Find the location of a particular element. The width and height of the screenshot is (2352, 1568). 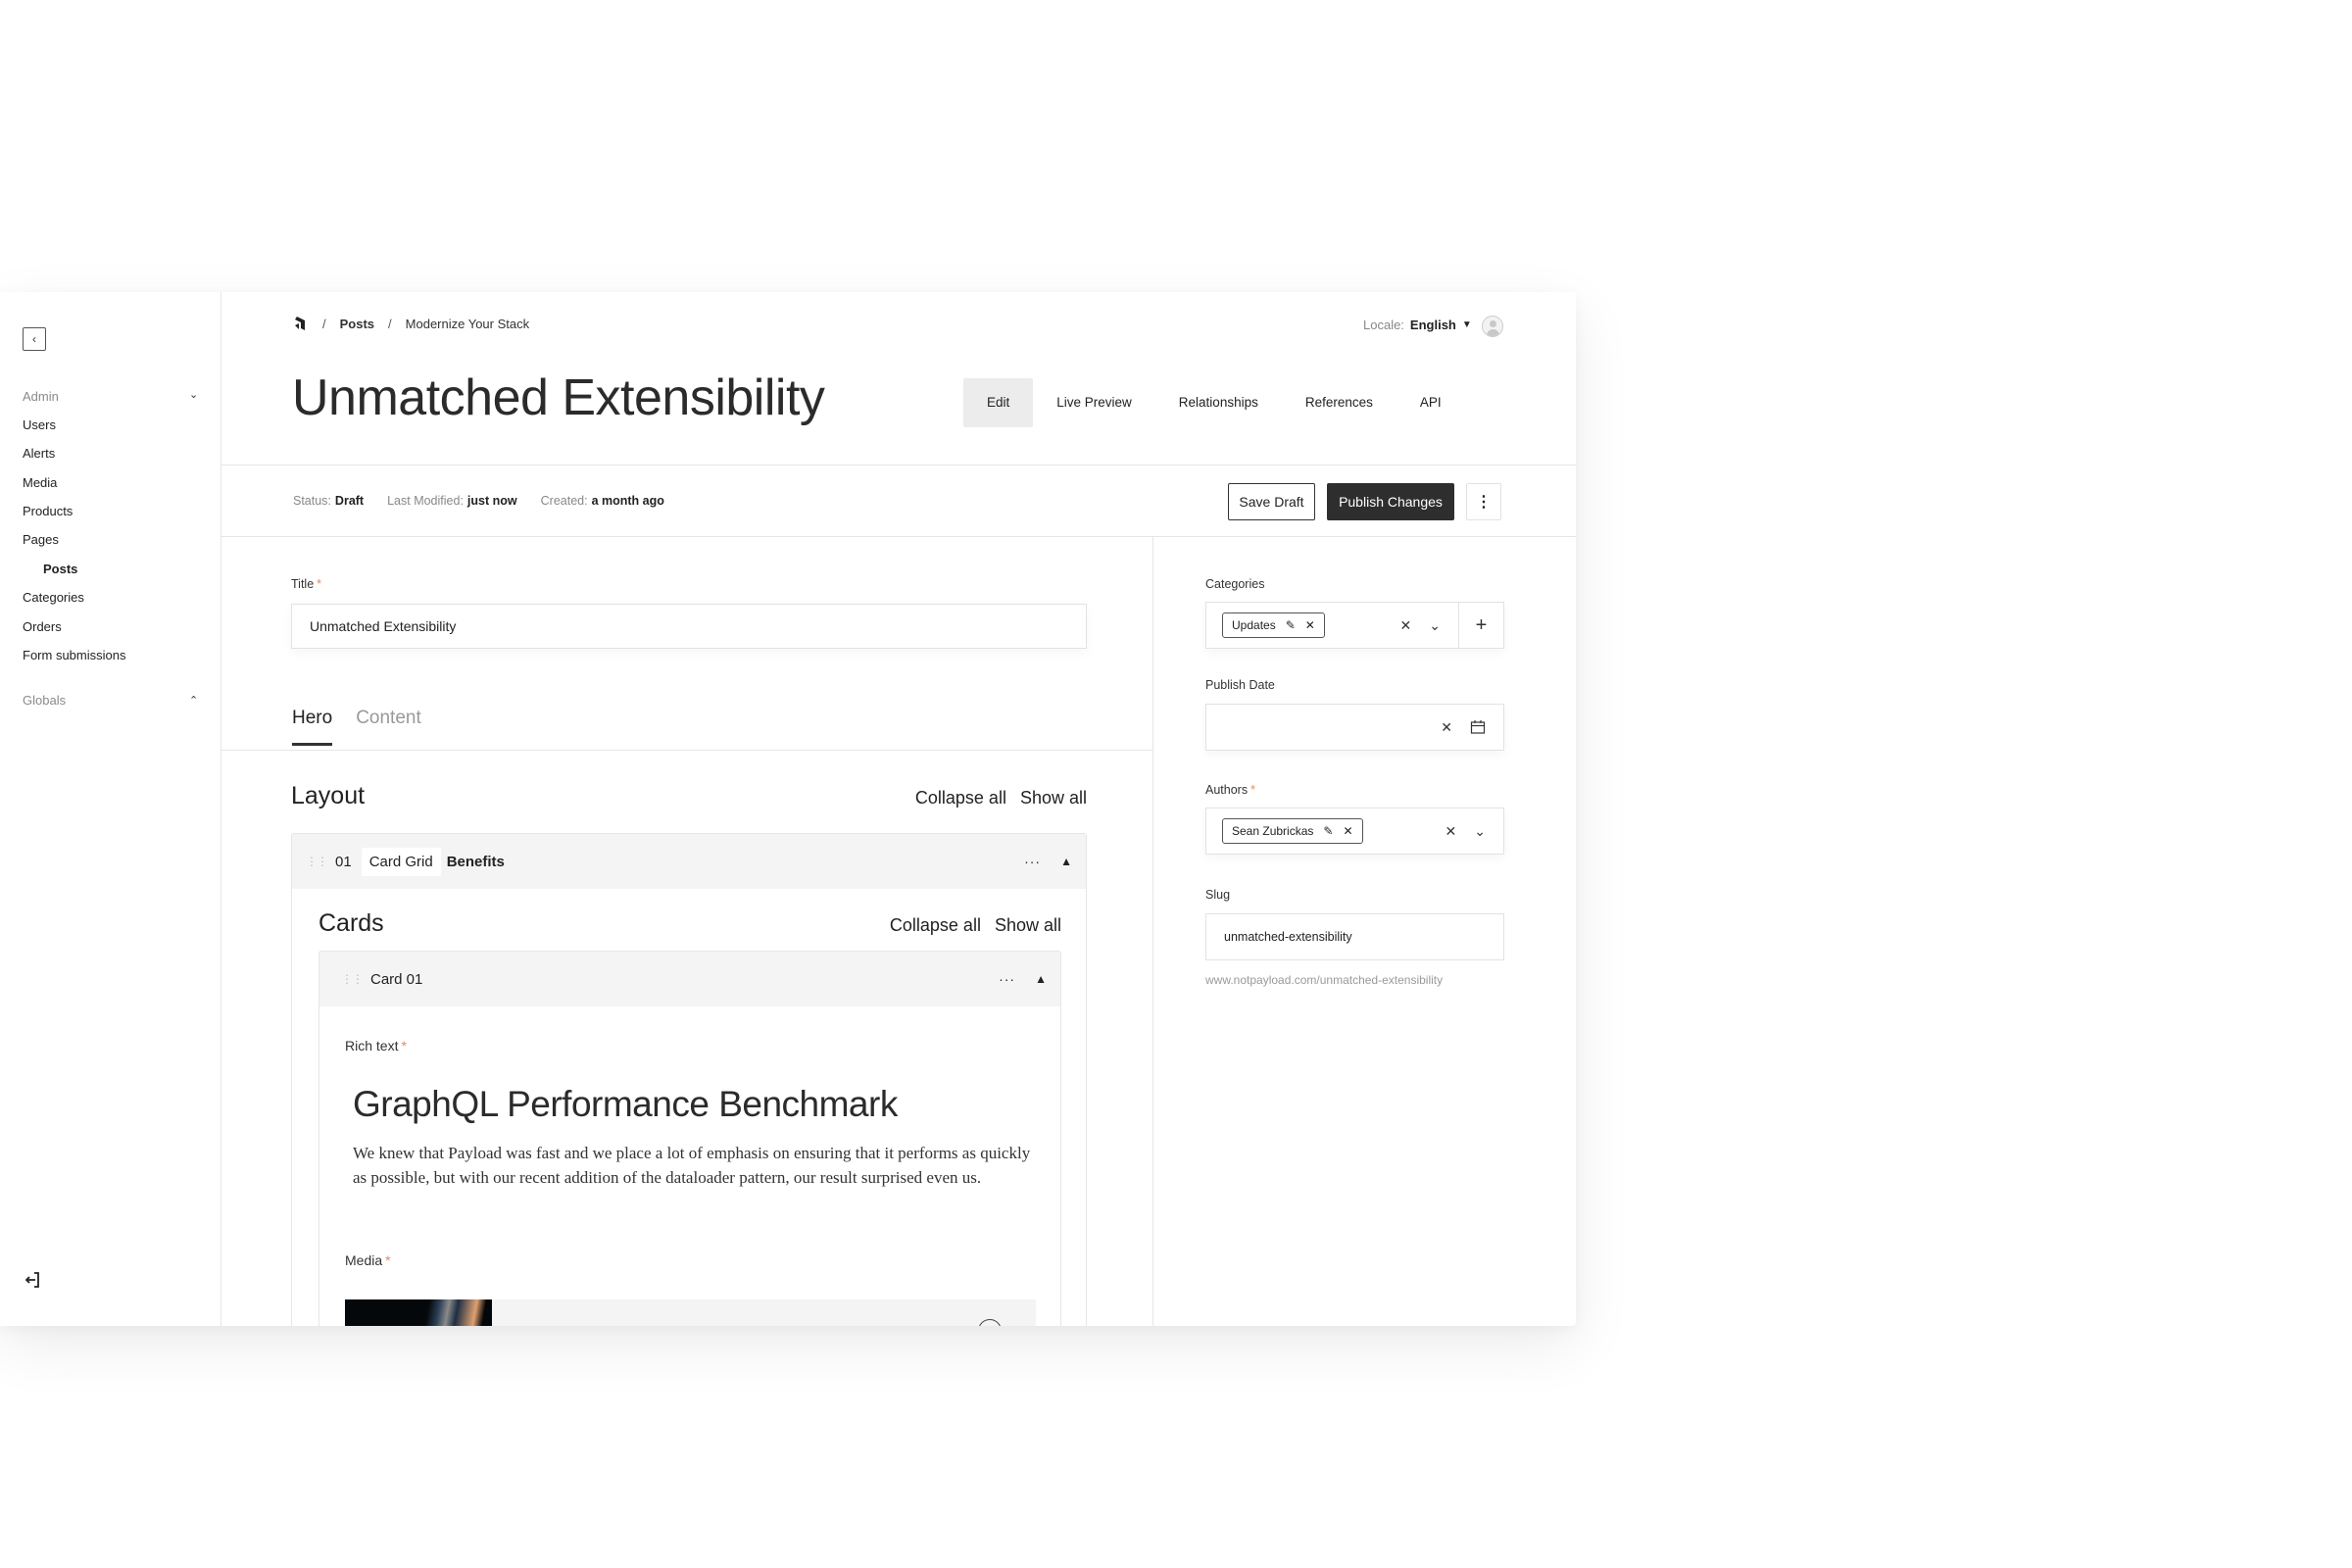

sidebar-item-users: Users is located at coordinates (39, 424).